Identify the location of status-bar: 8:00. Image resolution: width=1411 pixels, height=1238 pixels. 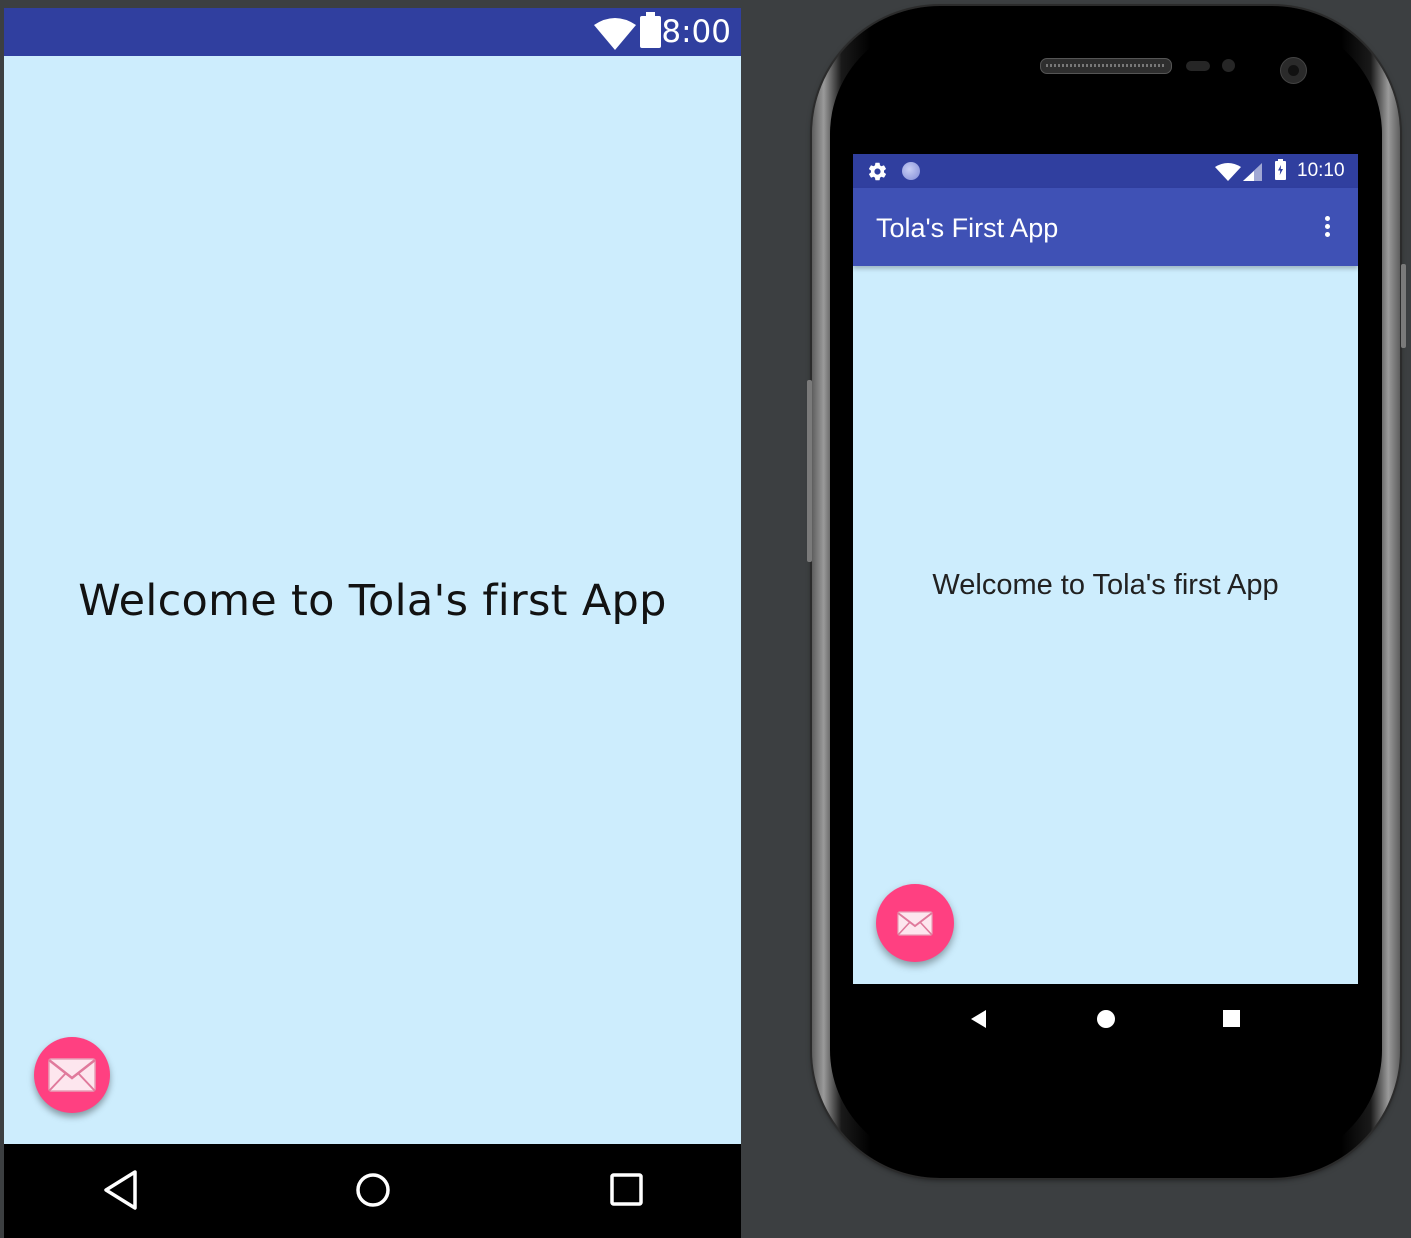
(372, 32).